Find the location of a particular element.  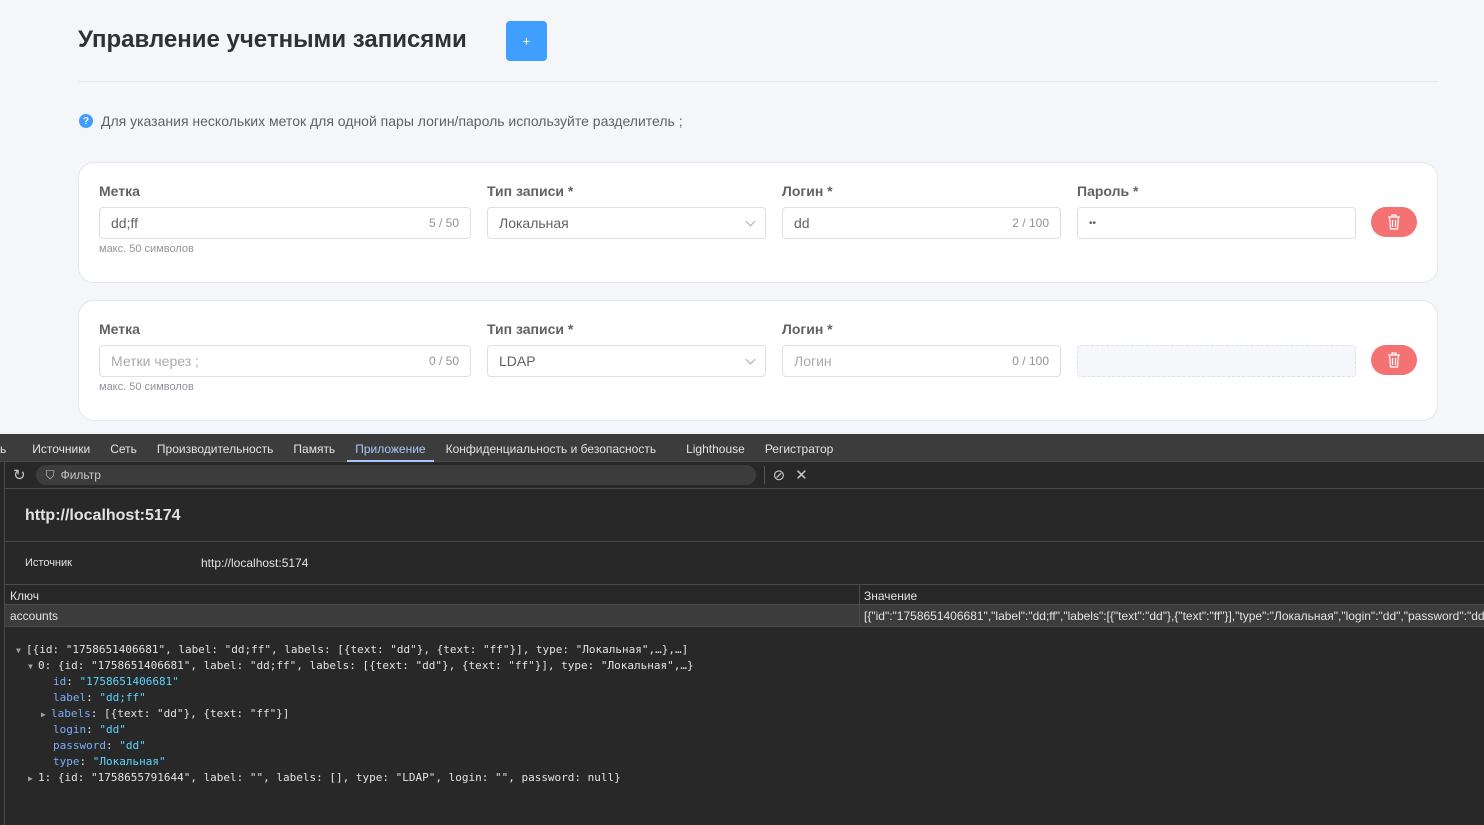

filter-placeholder: Фильтр is located at coordinates (80, 475).